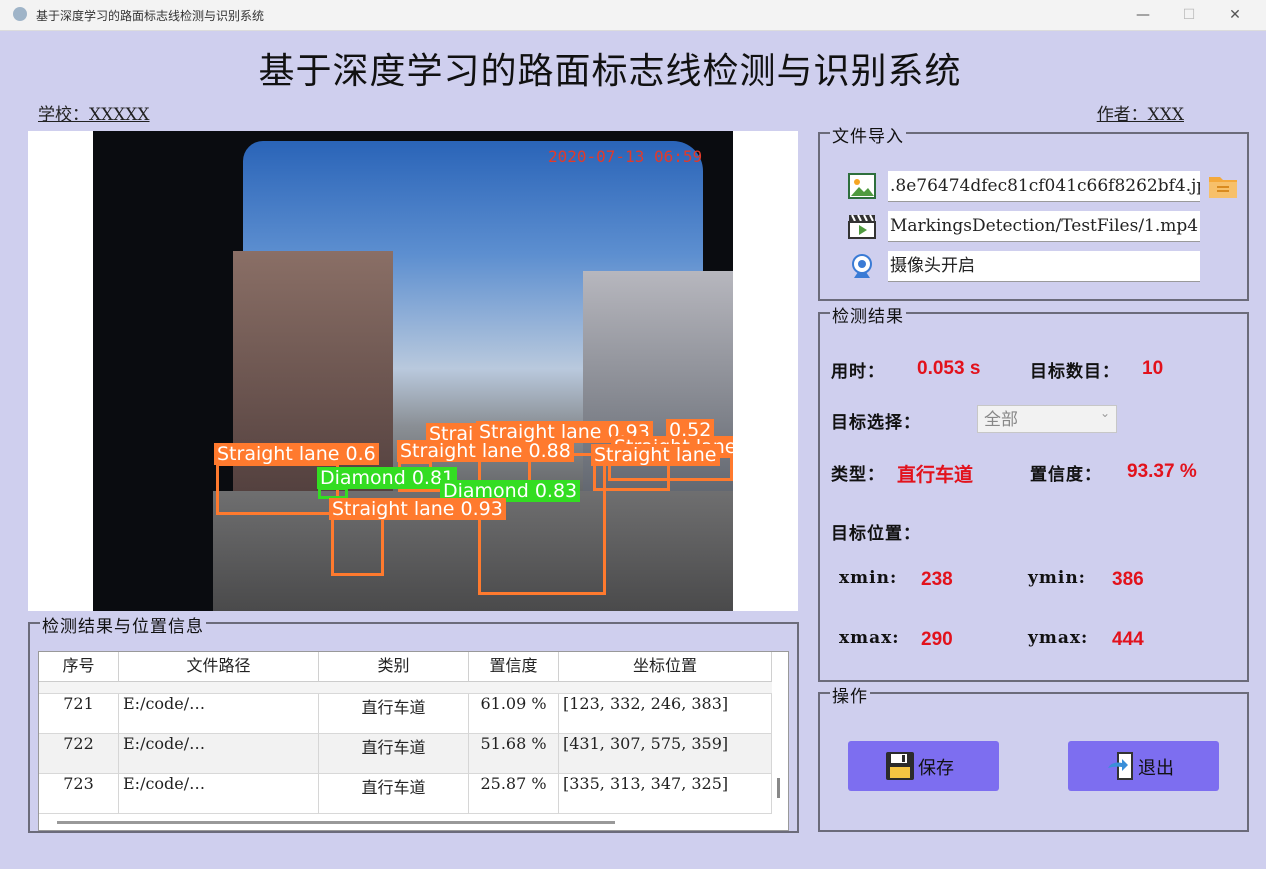 The image size is (1266, 869). Describe the element at coordinates (862, 186) in the screenshot. I see `image-icon` at that location.